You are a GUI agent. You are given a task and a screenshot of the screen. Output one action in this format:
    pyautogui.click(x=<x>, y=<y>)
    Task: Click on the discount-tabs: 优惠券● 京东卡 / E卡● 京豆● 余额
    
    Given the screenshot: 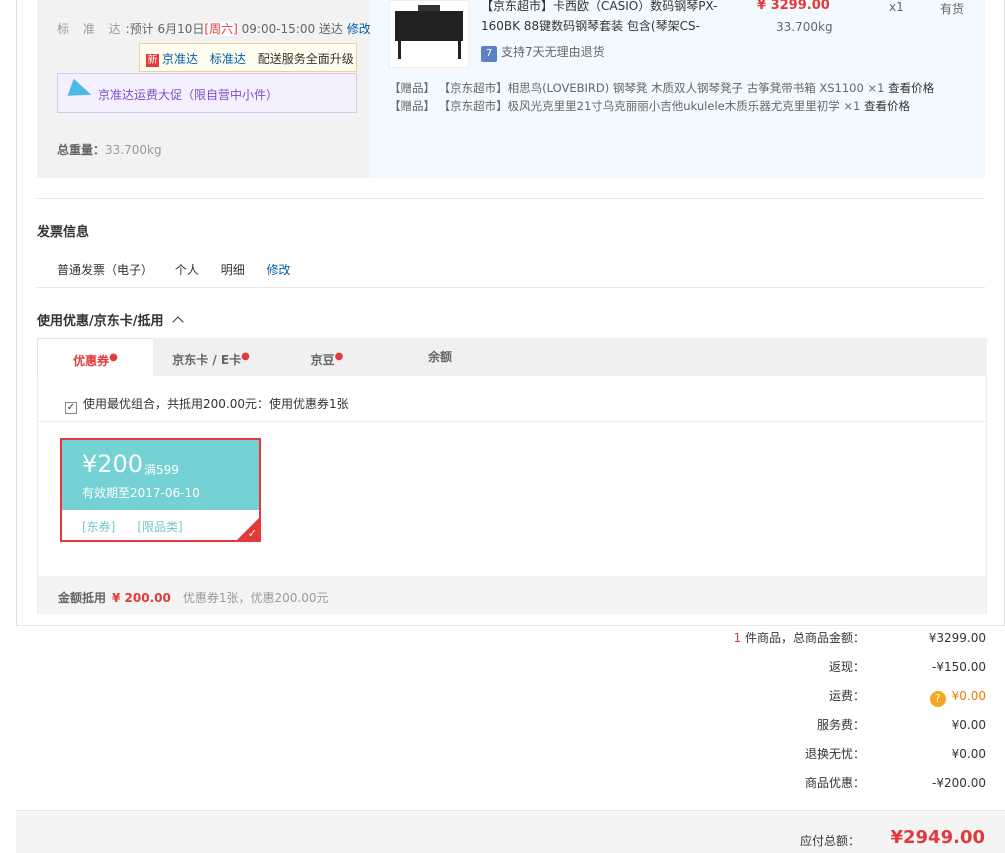 What is the action you would take?
    pyautogui.click(x=512, y=357)
    